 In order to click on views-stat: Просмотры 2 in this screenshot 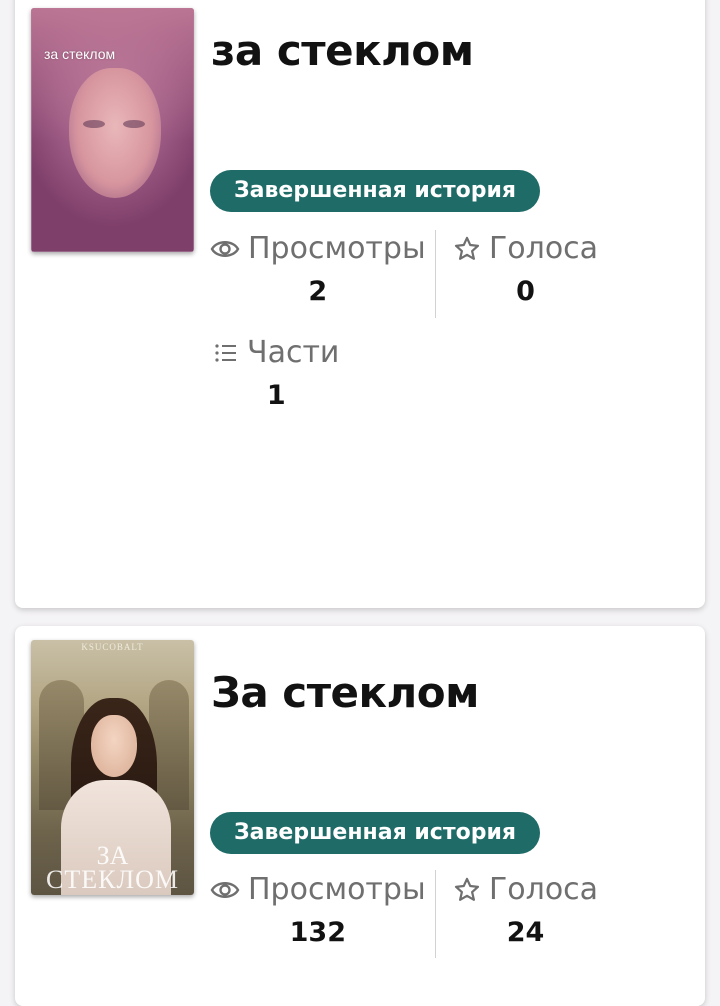, I will do `click(318, 269)`.